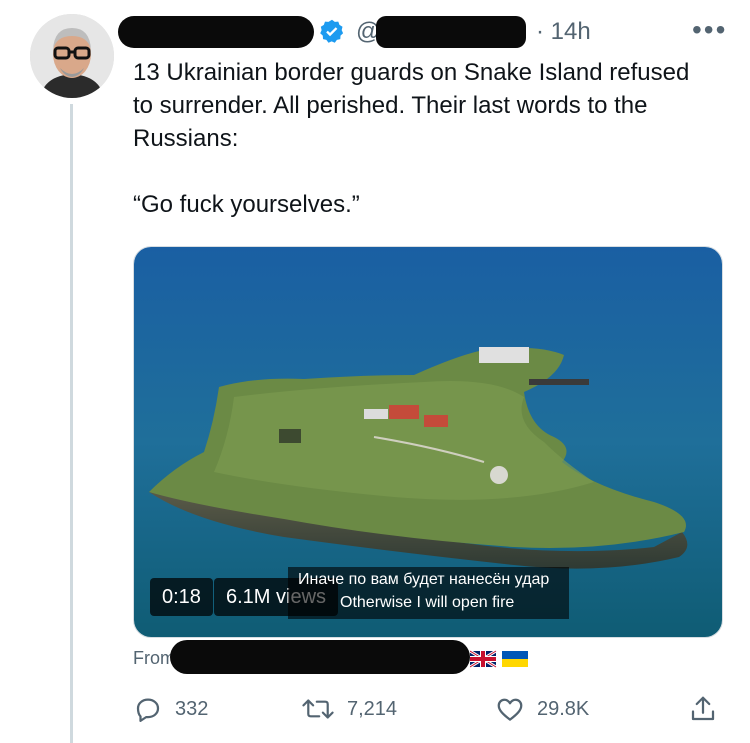 This screenshot has width=750, height=743. What do you see at coordinates (318, 709) in the screenshot?
I see `retweet-icon` at bounding box center [318, 709].